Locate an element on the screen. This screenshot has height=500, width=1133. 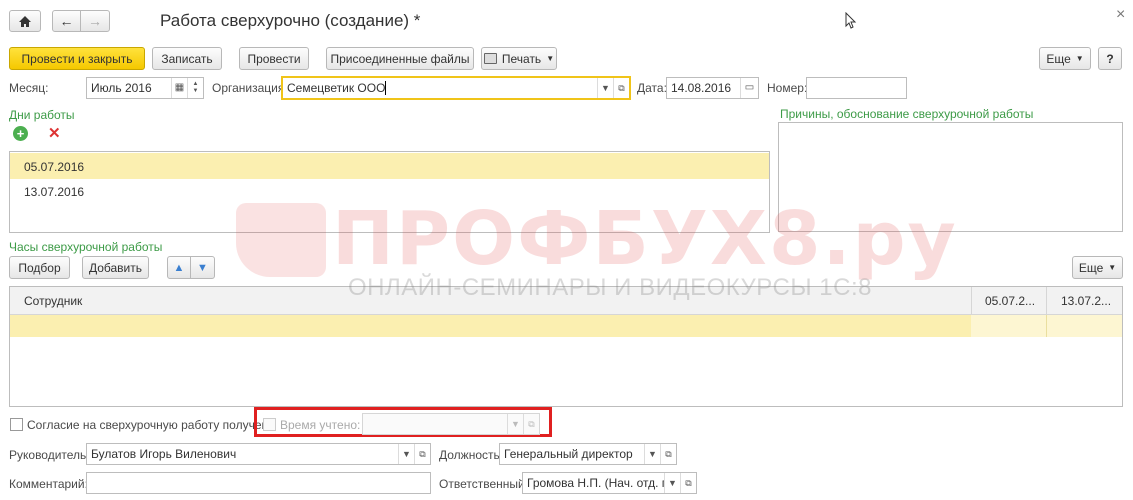
comment-label: Комментарий: is located at coordinates (48, 484).